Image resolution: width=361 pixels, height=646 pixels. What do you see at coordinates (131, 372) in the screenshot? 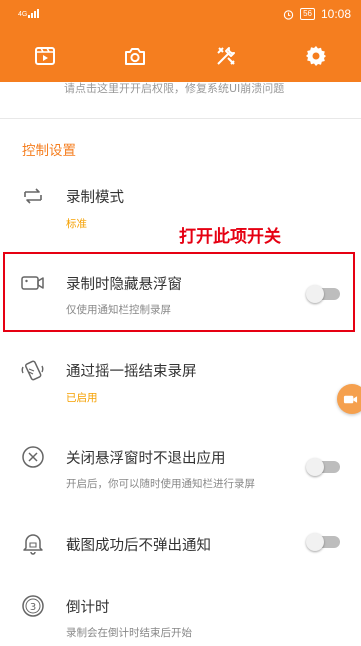
I see `shake-stop-title: 通过摇一摇结束录屏` at bounding box center [131, 372].